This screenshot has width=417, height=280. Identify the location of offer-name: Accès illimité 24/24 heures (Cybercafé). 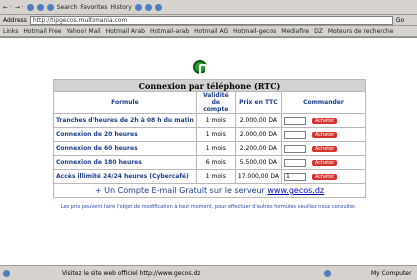
(125, 176).